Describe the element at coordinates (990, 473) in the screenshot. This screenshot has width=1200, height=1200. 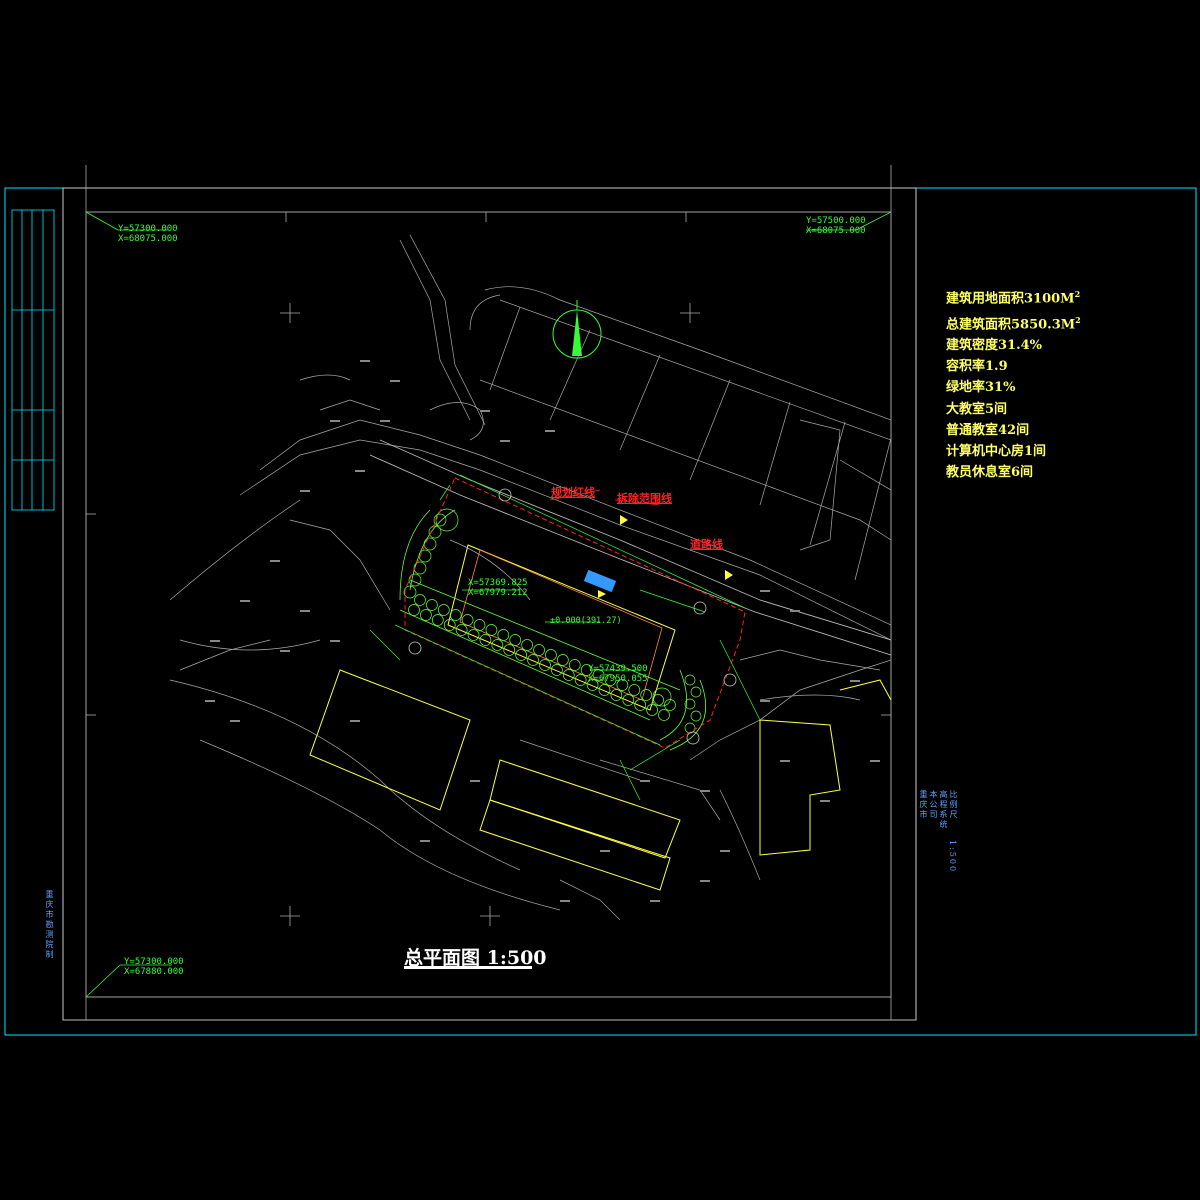
I see `stat-text: 教员休息室6间` at that location.